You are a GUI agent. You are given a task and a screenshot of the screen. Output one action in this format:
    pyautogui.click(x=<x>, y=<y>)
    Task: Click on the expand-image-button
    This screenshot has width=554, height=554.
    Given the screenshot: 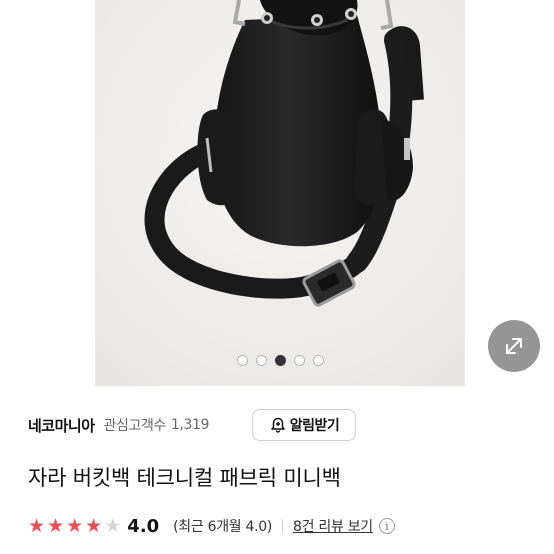 What is the action you would take?
    pyautogui.click(x=514, y=346)
    